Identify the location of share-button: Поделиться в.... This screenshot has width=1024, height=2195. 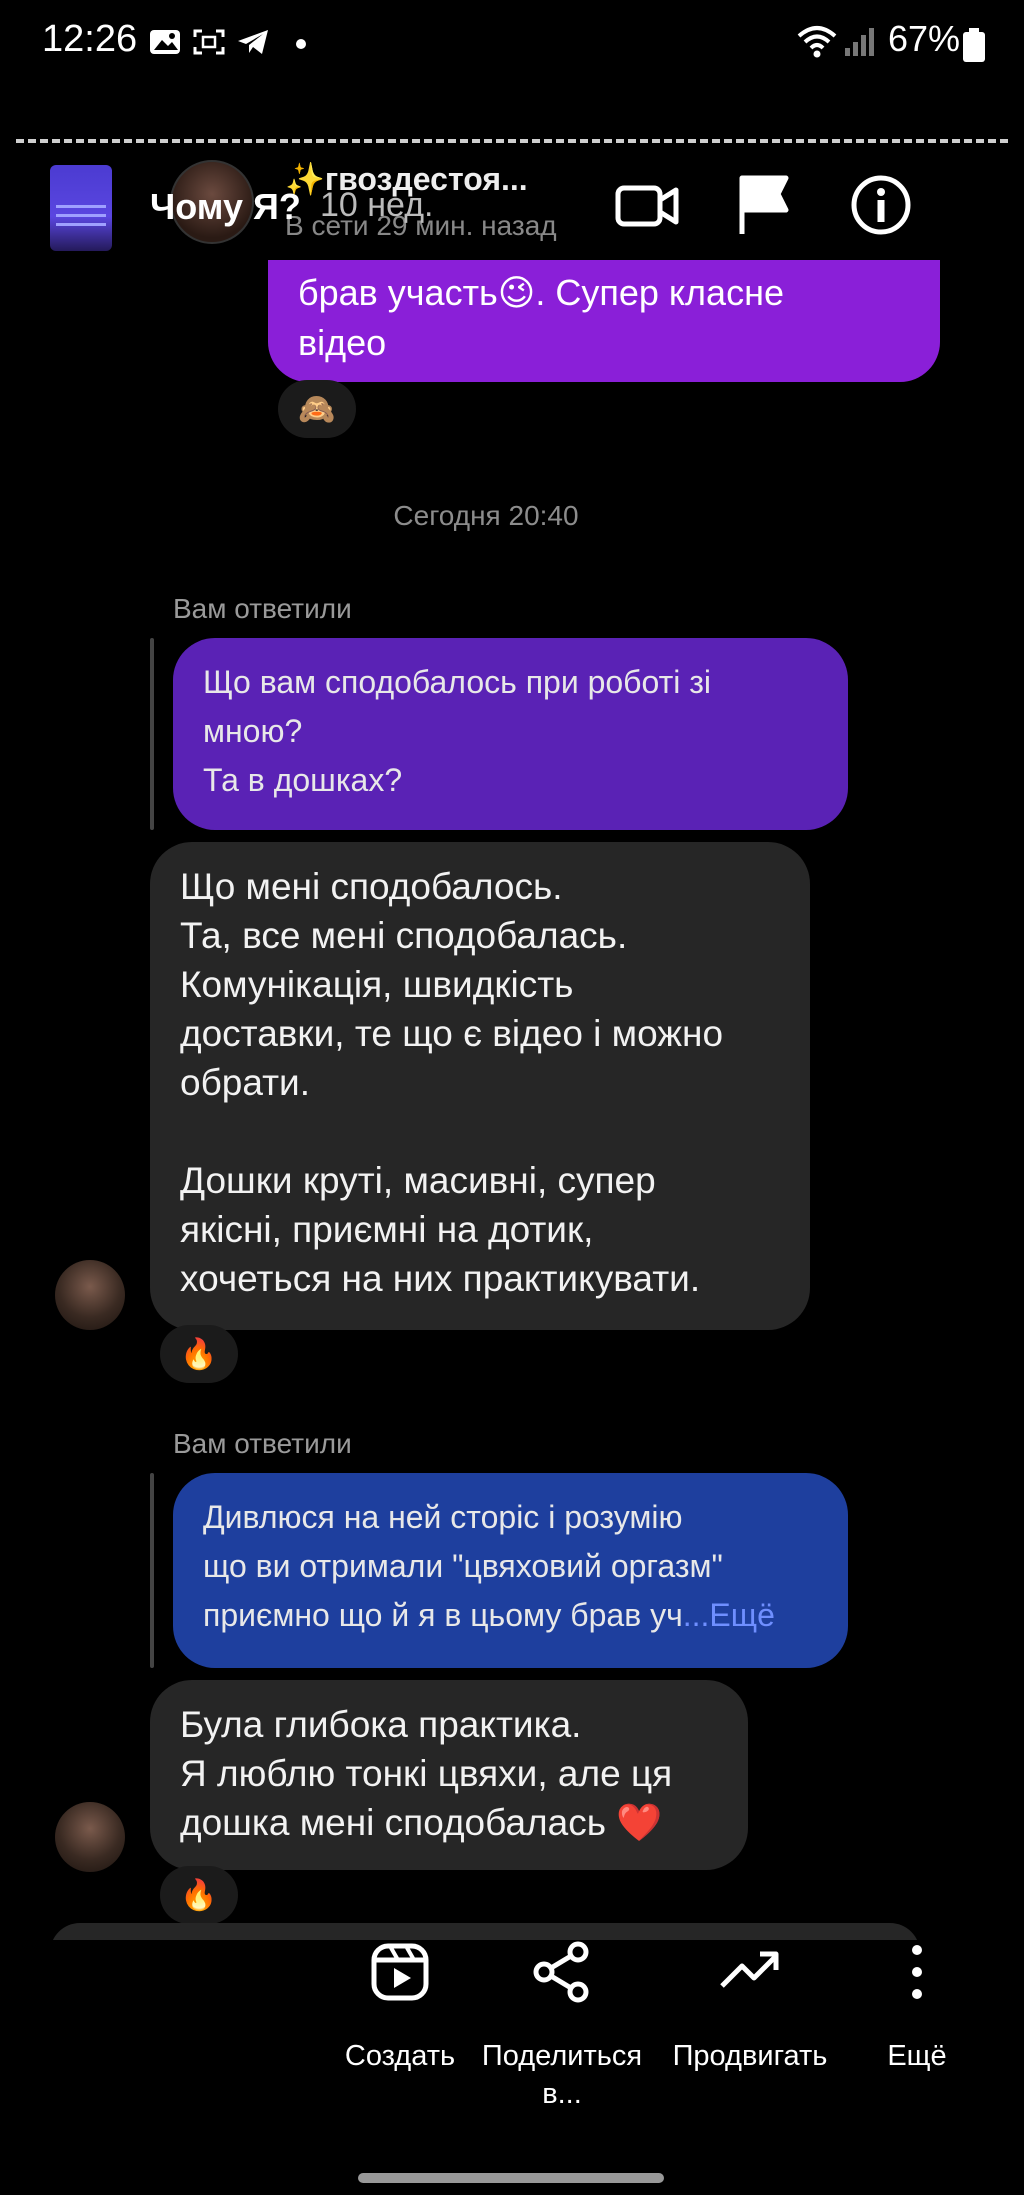
(562, 2026).